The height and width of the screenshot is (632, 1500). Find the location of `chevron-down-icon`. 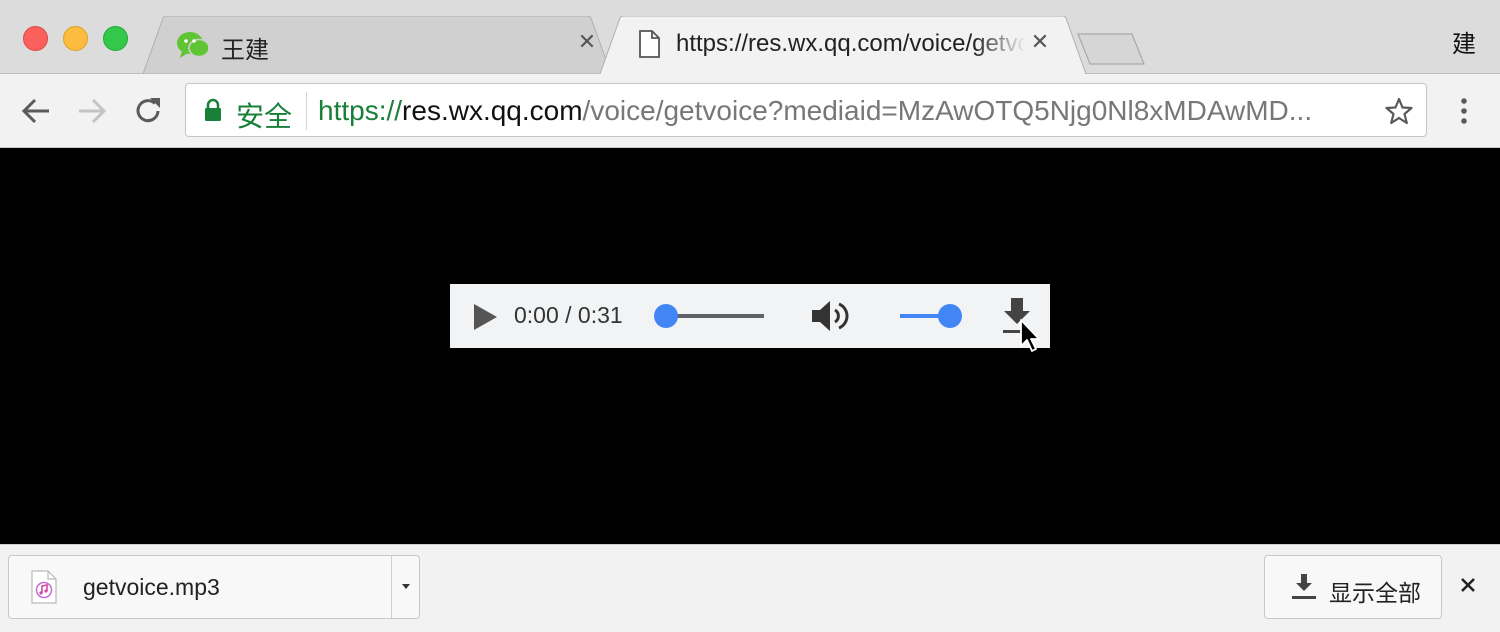

chevron-down-icon is located at coordinates (406, 586).